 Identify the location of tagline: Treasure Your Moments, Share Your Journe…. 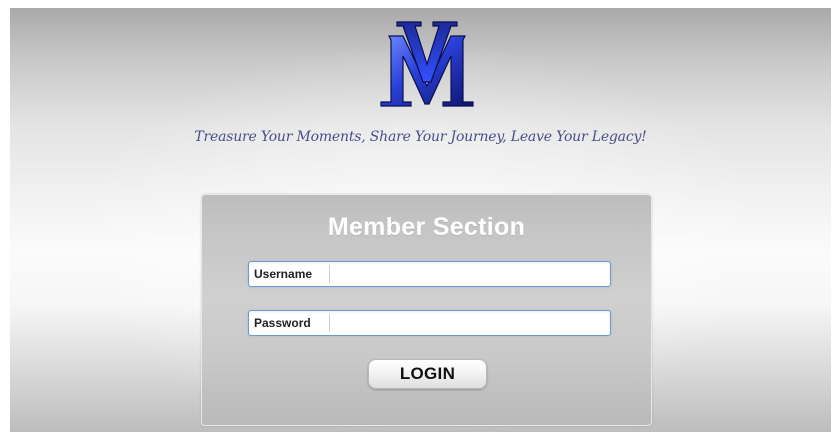
(420, 137).